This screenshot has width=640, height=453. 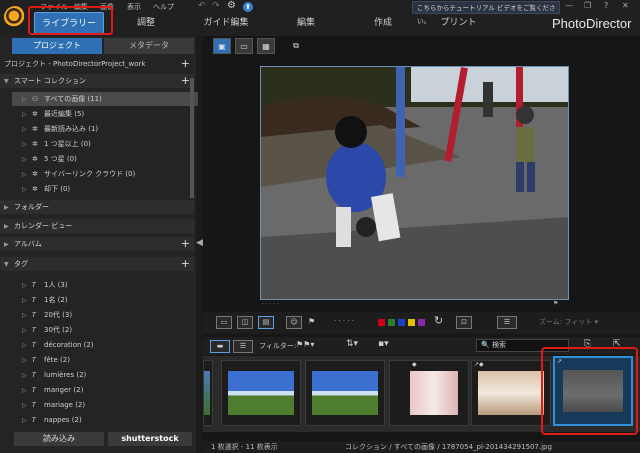 What do you see at coordinates (294, 322) in the screenshot?
I see `face-tag-icon: ☺` at bounding box center [294, 322].